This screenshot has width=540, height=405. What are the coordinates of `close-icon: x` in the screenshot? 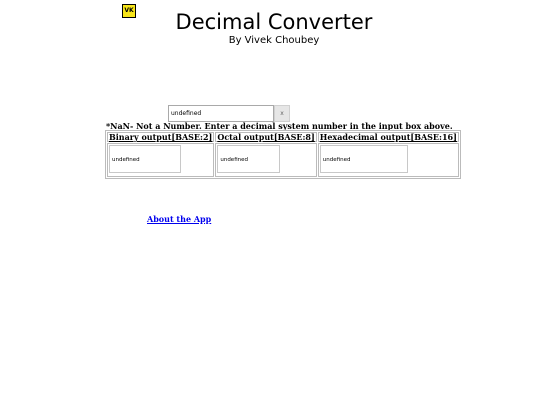 It's located at (282, 113).